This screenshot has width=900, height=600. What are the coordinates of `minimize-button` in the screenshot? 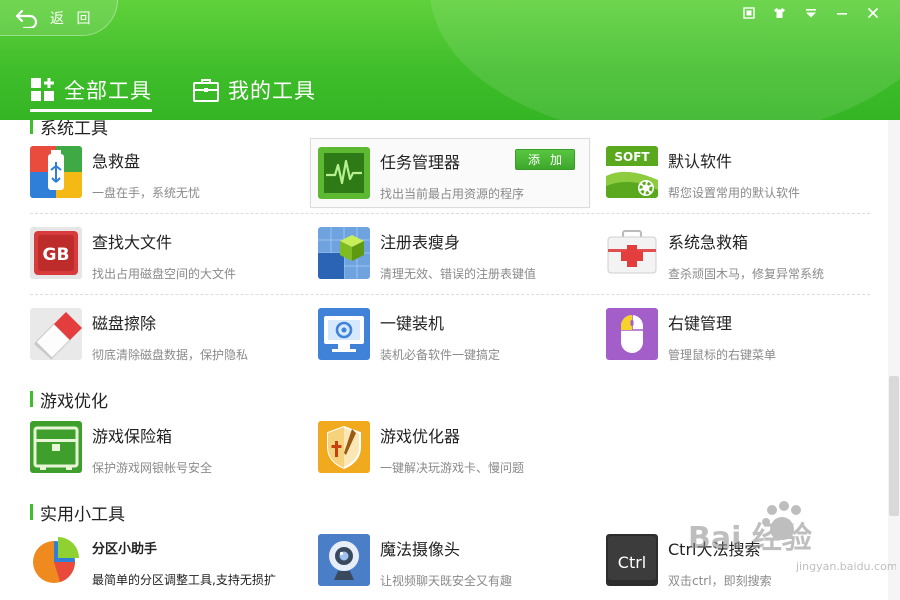 It's located at (841, 13).